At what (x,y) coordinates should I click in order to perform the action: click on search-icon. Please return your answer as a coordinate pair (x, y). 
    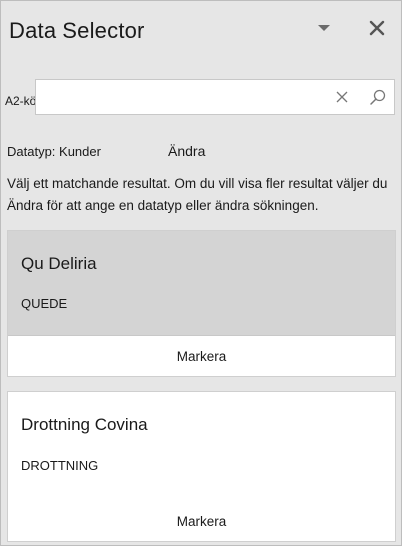
    Looking at the image, I should click on (378, 97).